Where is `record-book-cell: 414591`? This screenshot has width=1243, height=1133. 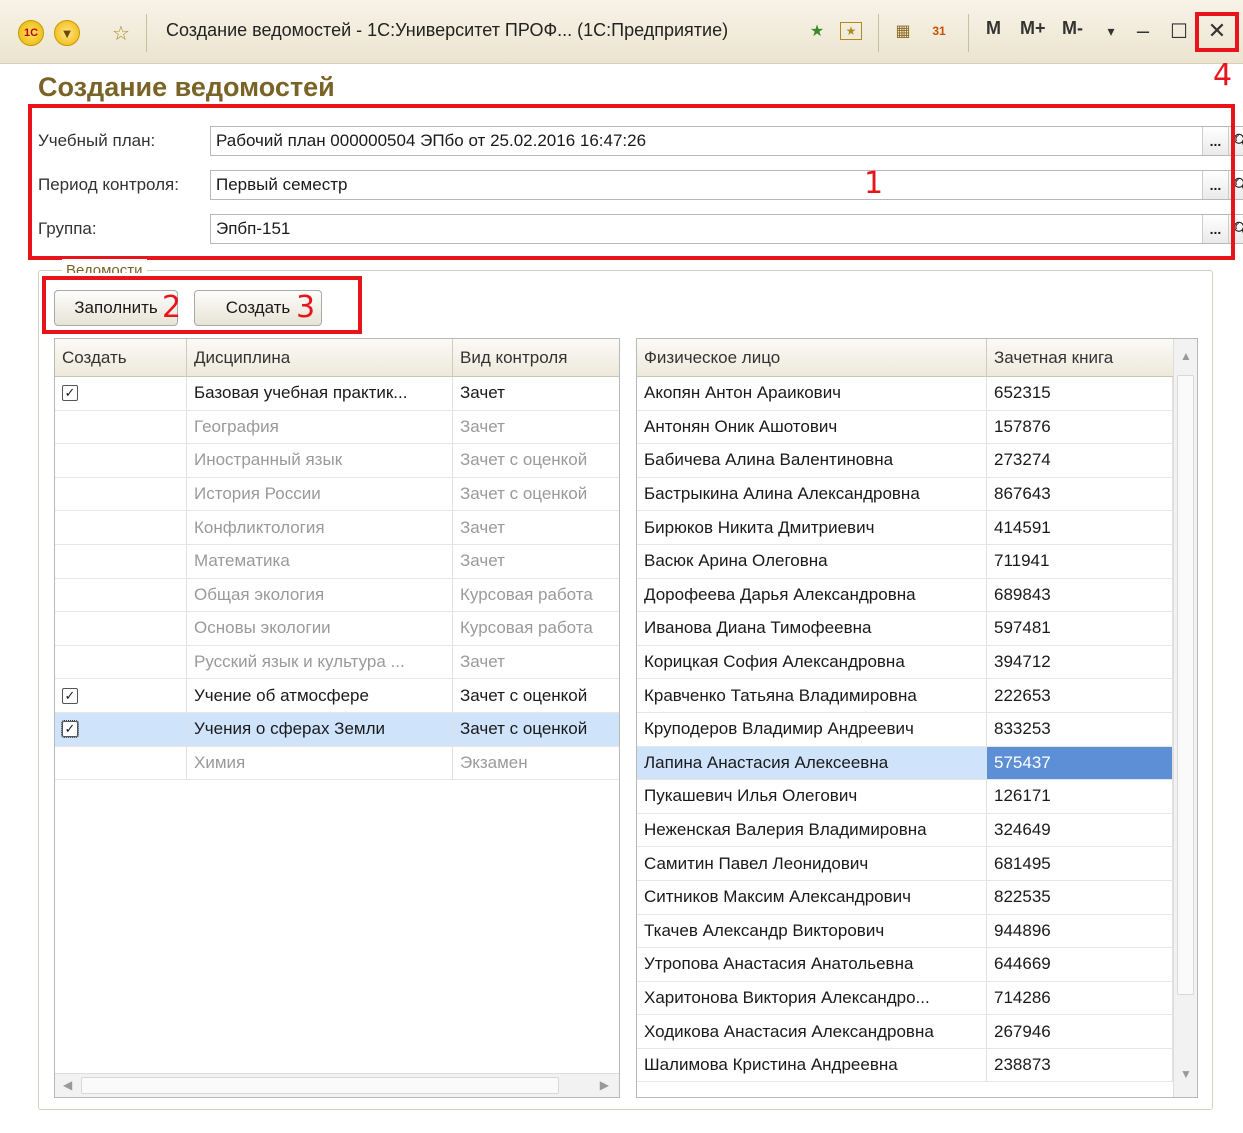
record-book-cell: 414591 is located at coordinates (1080, 527).